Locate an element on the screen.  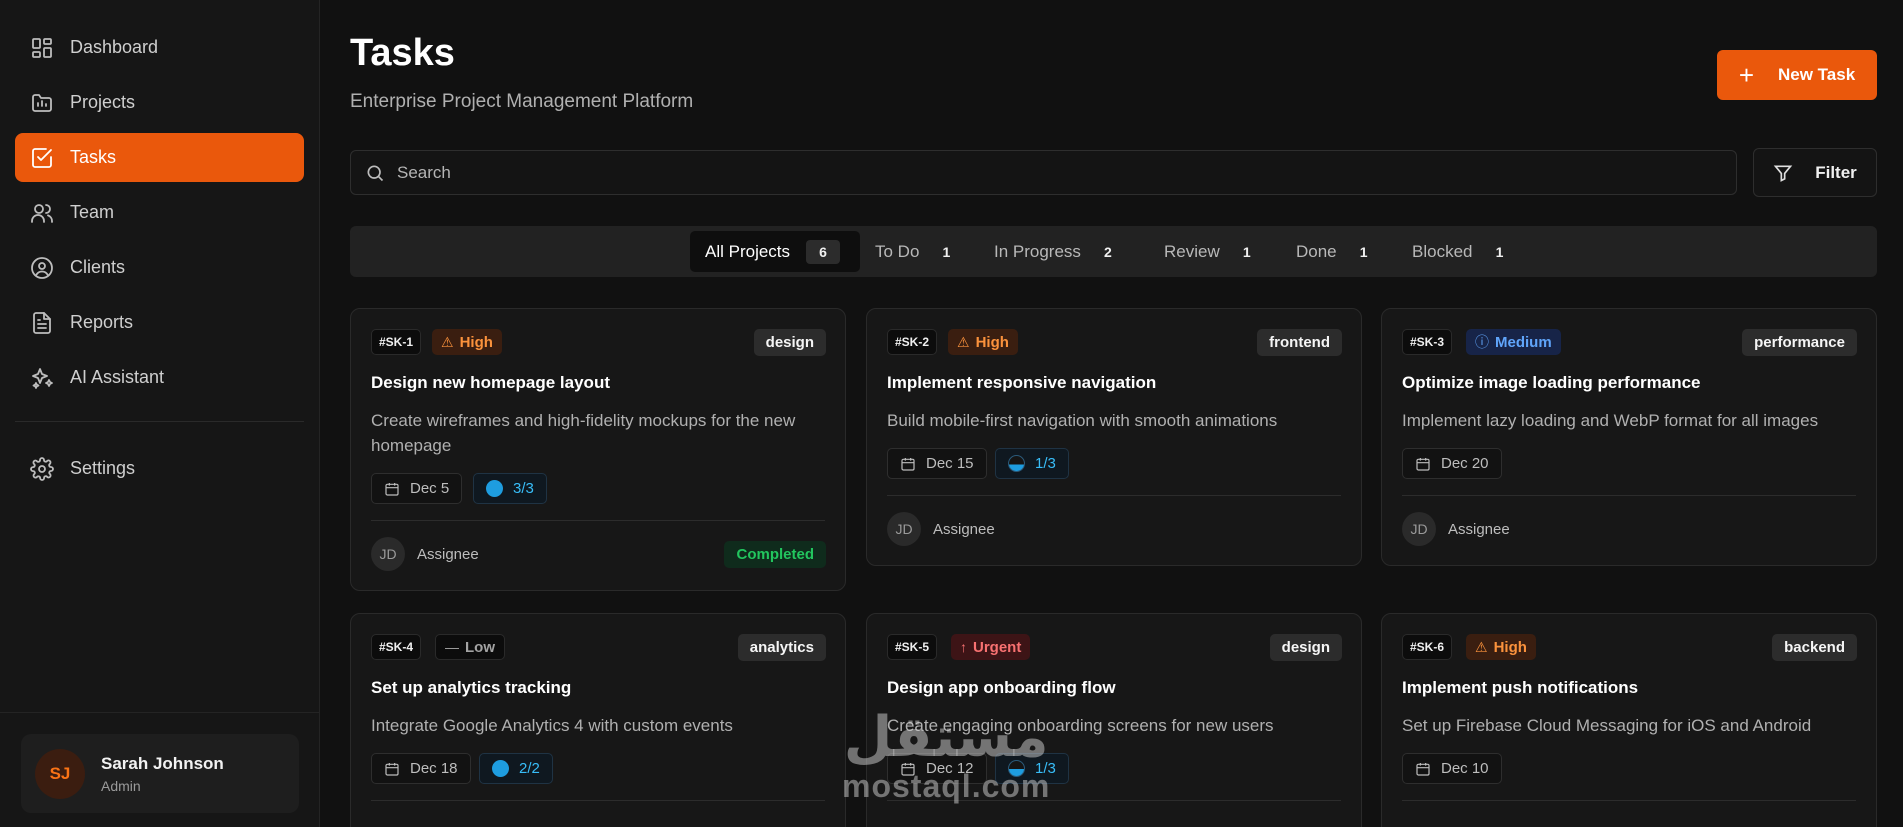
due-date-chip: Dec 15 is located at coordinates (937, 463).